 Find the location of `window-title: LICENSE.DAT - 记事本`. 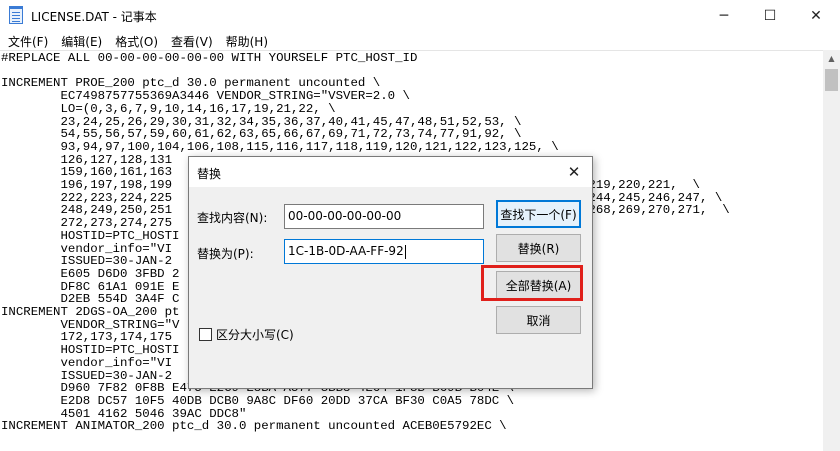

window-title: LICENSE.DAT - 记事本 is located at coordinates (94, 17).